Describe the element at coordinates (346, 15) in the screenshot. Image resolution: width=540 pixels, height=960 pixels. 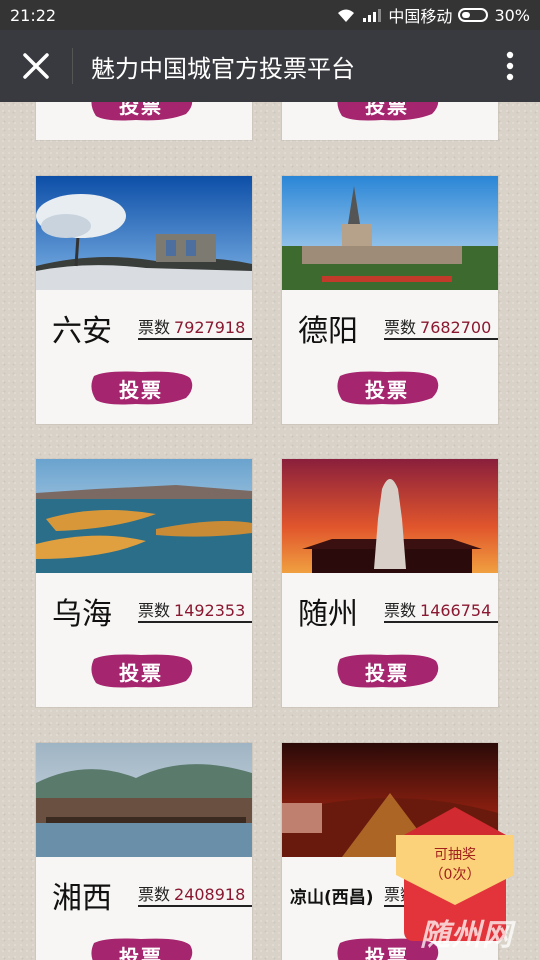
I see `wifi-icon` at that location.